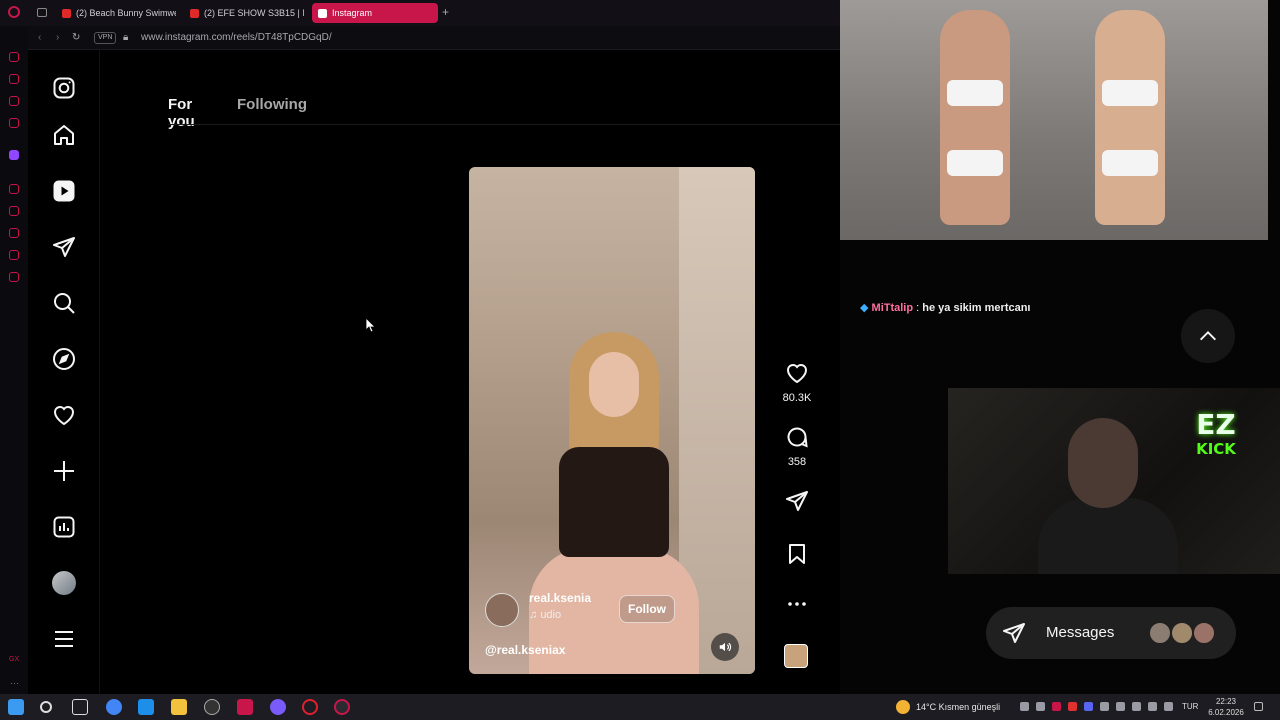  Describe the element at coordinates (64, 359) in the screenshot. I see `explore-icon` at that location.